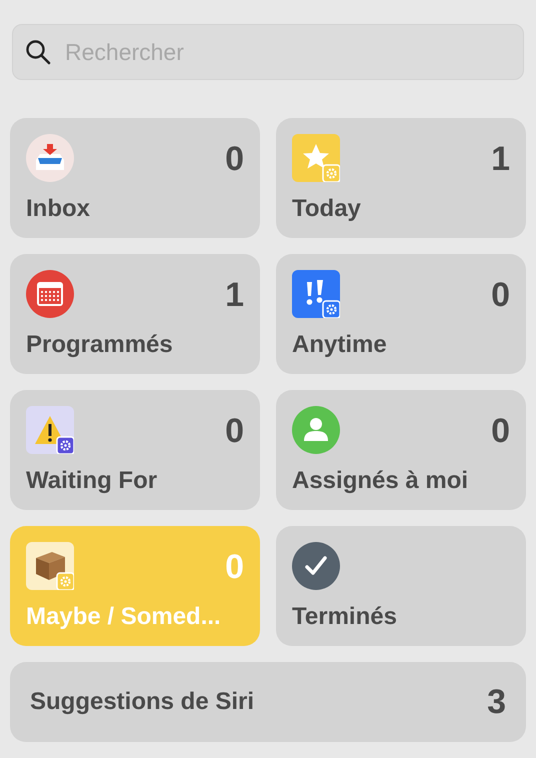  What do you see at coordinates (401, 178) in the screenshot?
I see `list-tile: 1 Today` at bounding box center [401, 178].